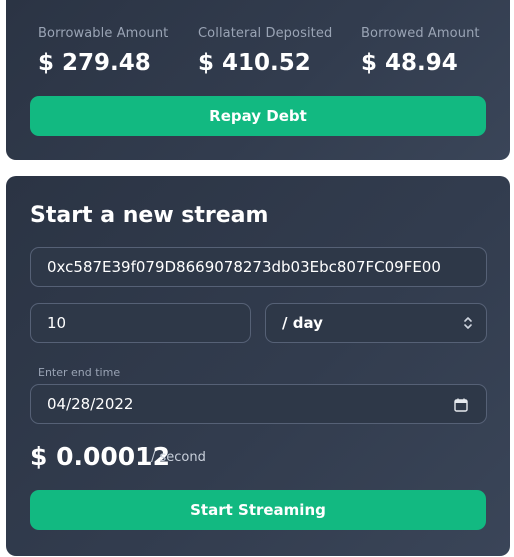  What do you see at coordinates (254, 63) in the screenshot?
I see `collateral-value: $ 410.52` at bounding box center [254, 63].